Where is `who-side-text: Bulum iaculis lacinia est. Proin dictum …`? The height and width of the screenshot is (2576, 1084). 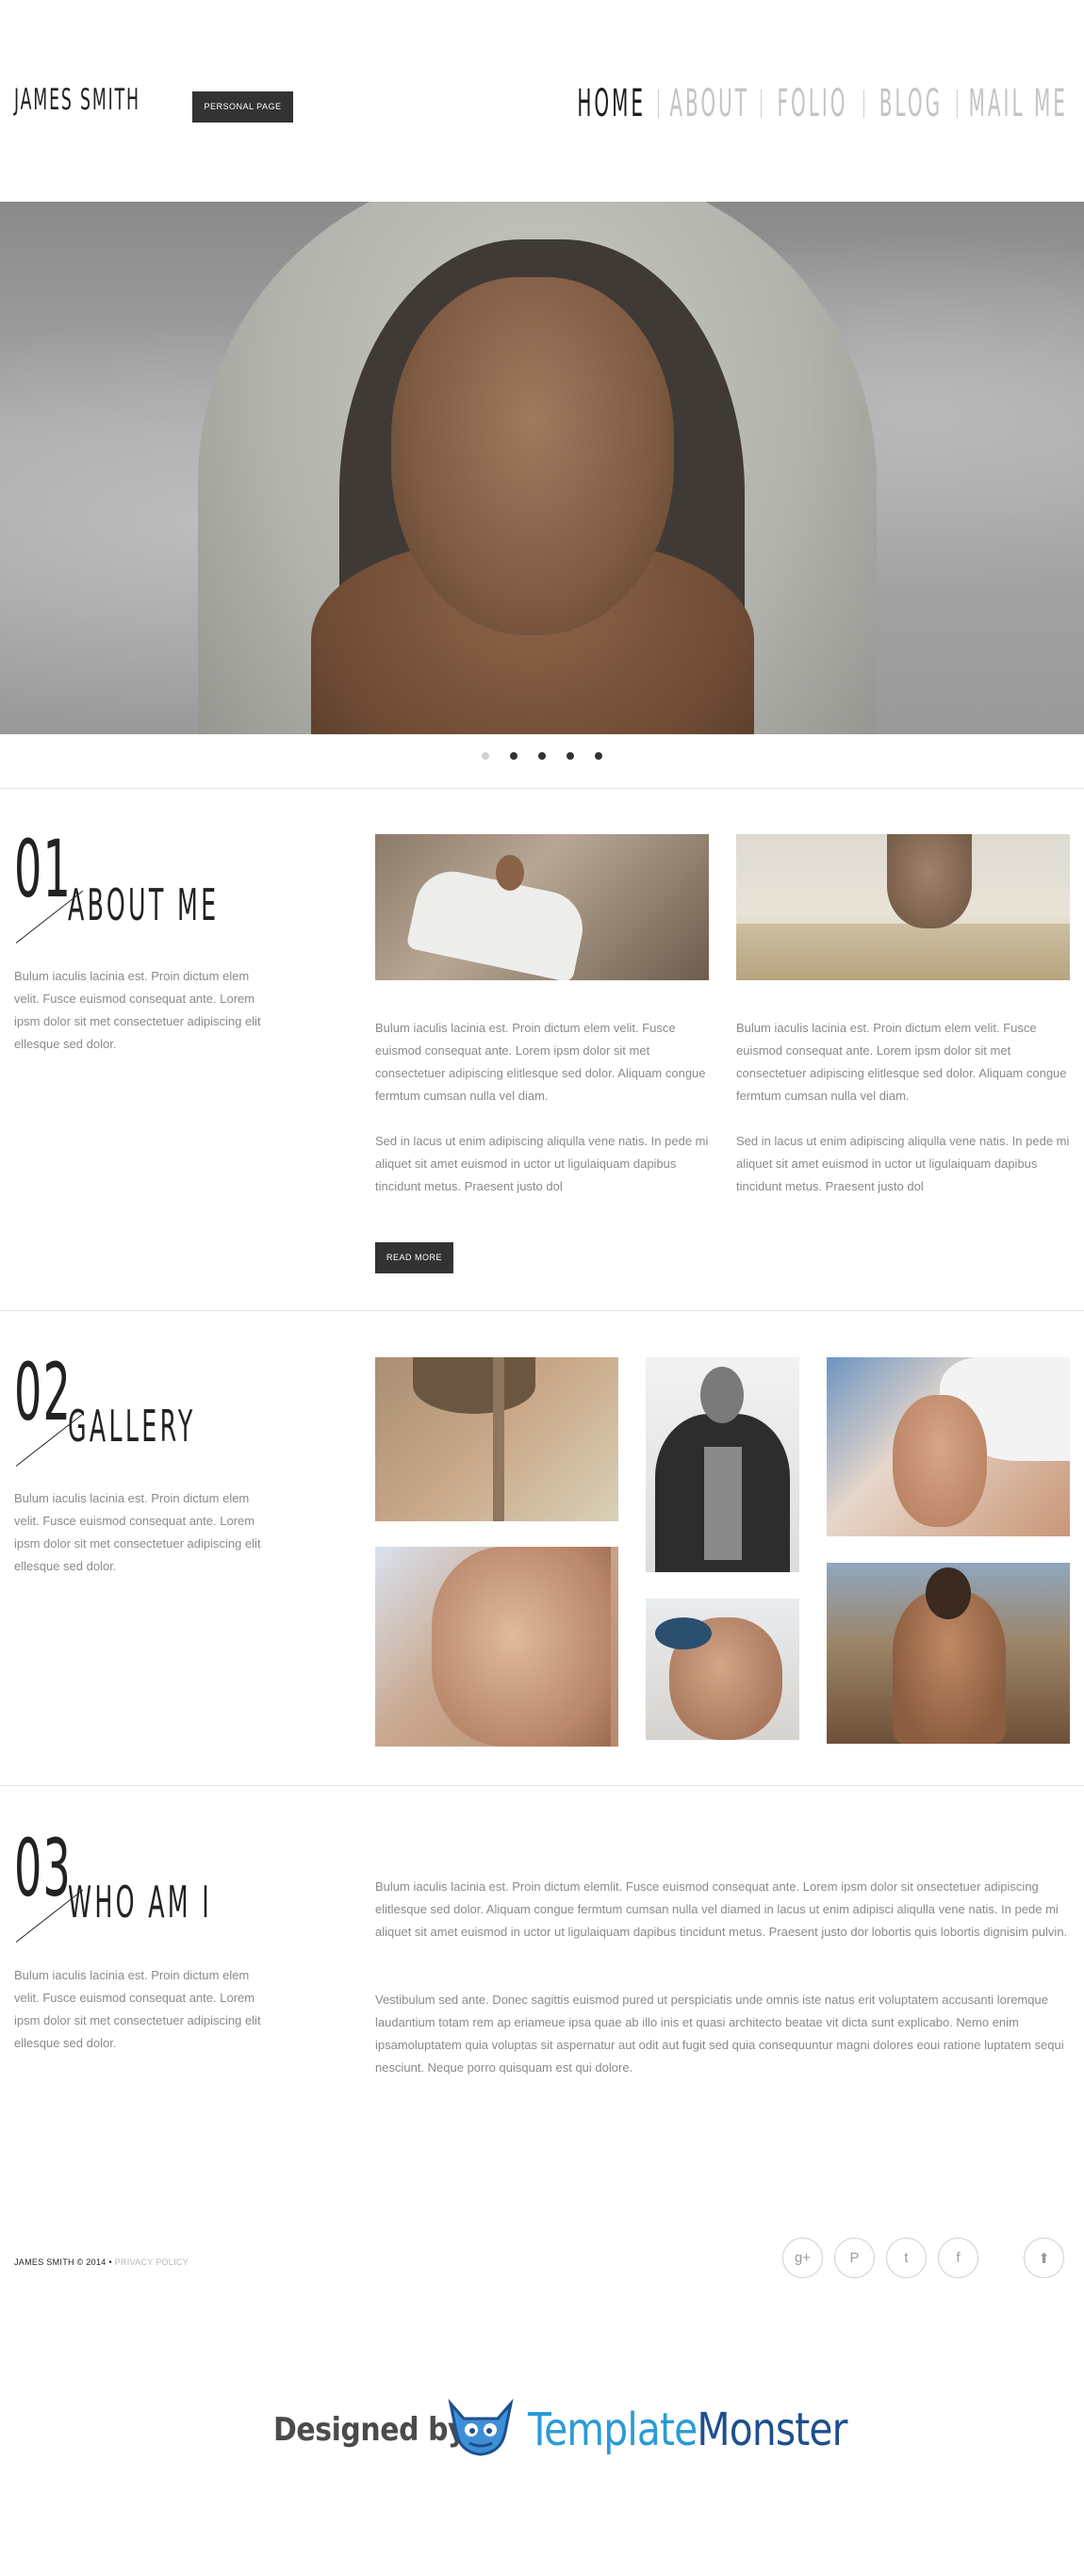 who-side-text: Bulum iaculis lacinia est. Proin dictum … is located at coordinates (137, 2009).